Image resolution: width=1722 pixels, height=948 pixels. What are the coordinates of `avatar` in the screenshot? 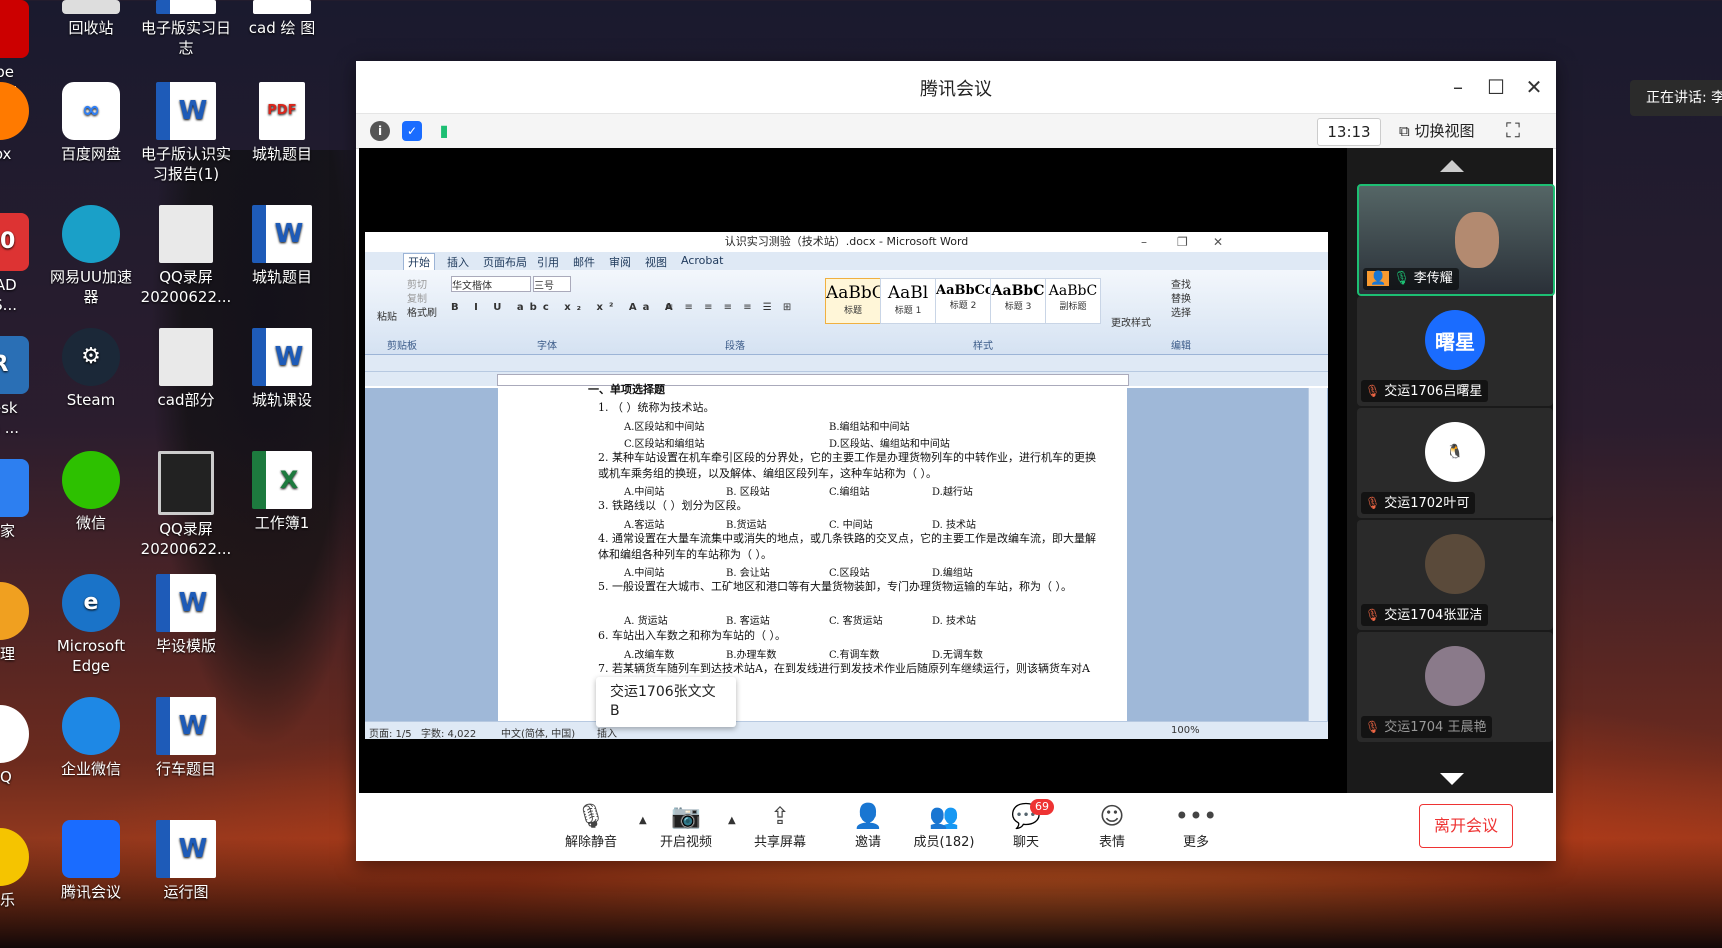 It's located at (1455, 676).